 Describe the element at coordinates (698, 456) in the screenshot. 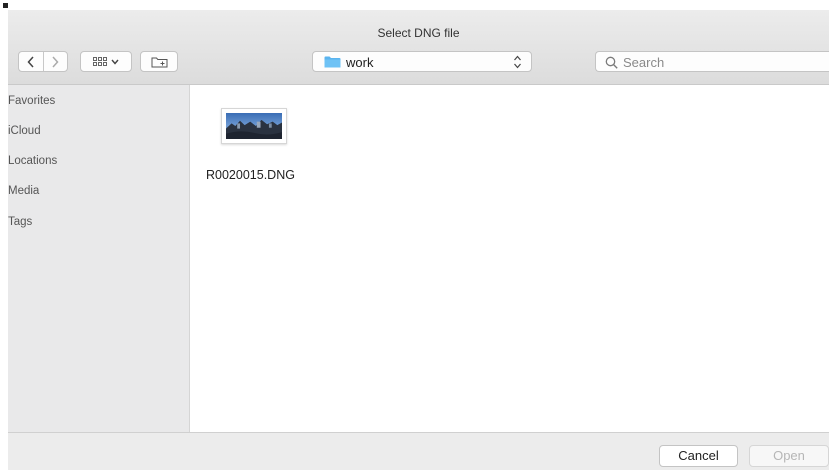

I see `cancel-button: Cancel` at that location.